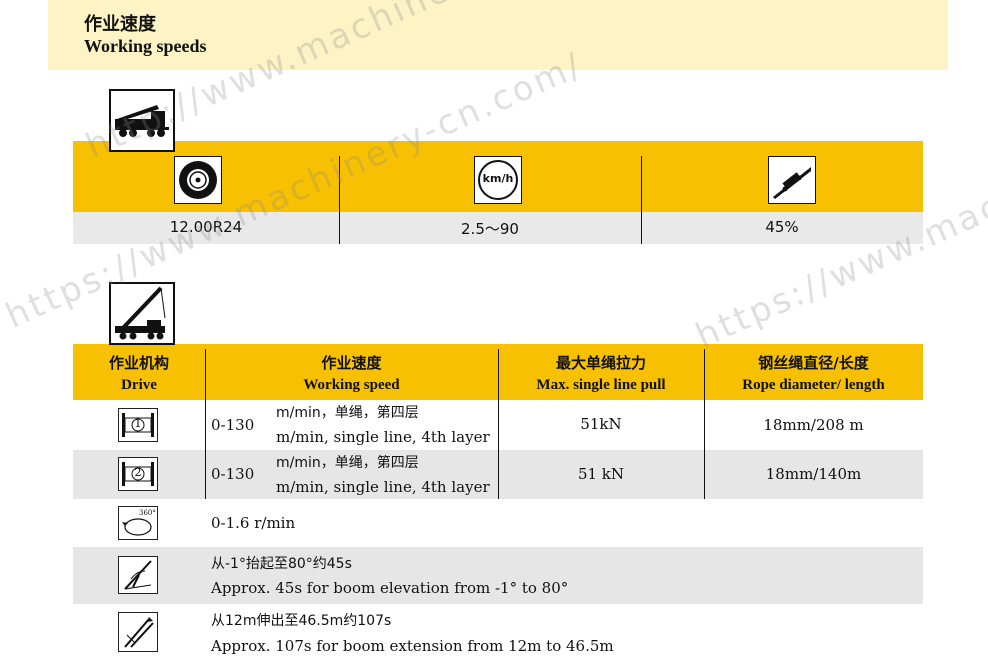 This screenshot has height=667, width=988. I want to click on rope-value: 18mm/208 m, so click(813, 425).